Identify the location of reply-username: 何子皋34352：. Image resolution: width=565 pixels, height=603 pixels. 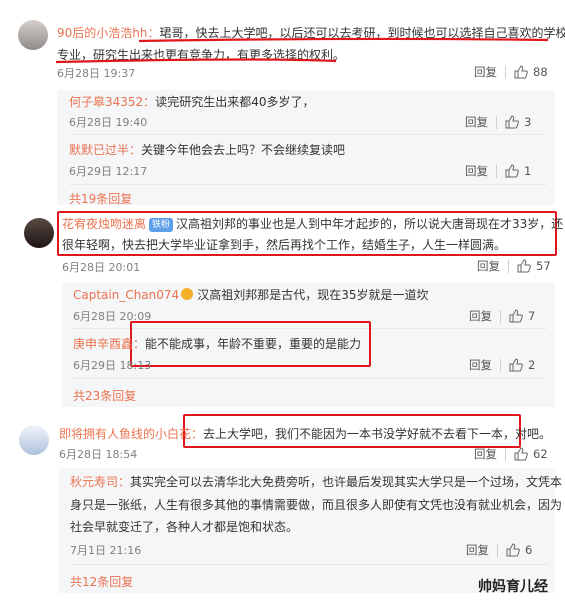
(112, 102).